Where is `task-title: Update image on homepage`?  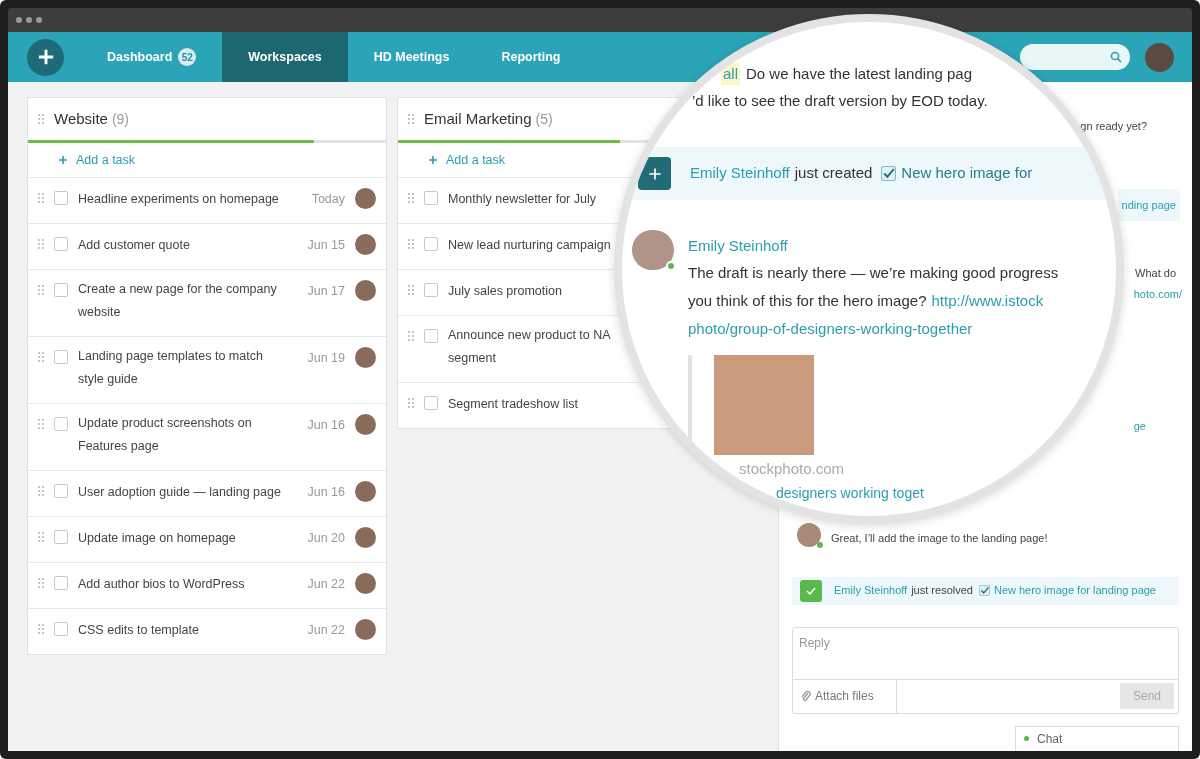
task-title: Update image on homepage is located at coordinates (157, 538).